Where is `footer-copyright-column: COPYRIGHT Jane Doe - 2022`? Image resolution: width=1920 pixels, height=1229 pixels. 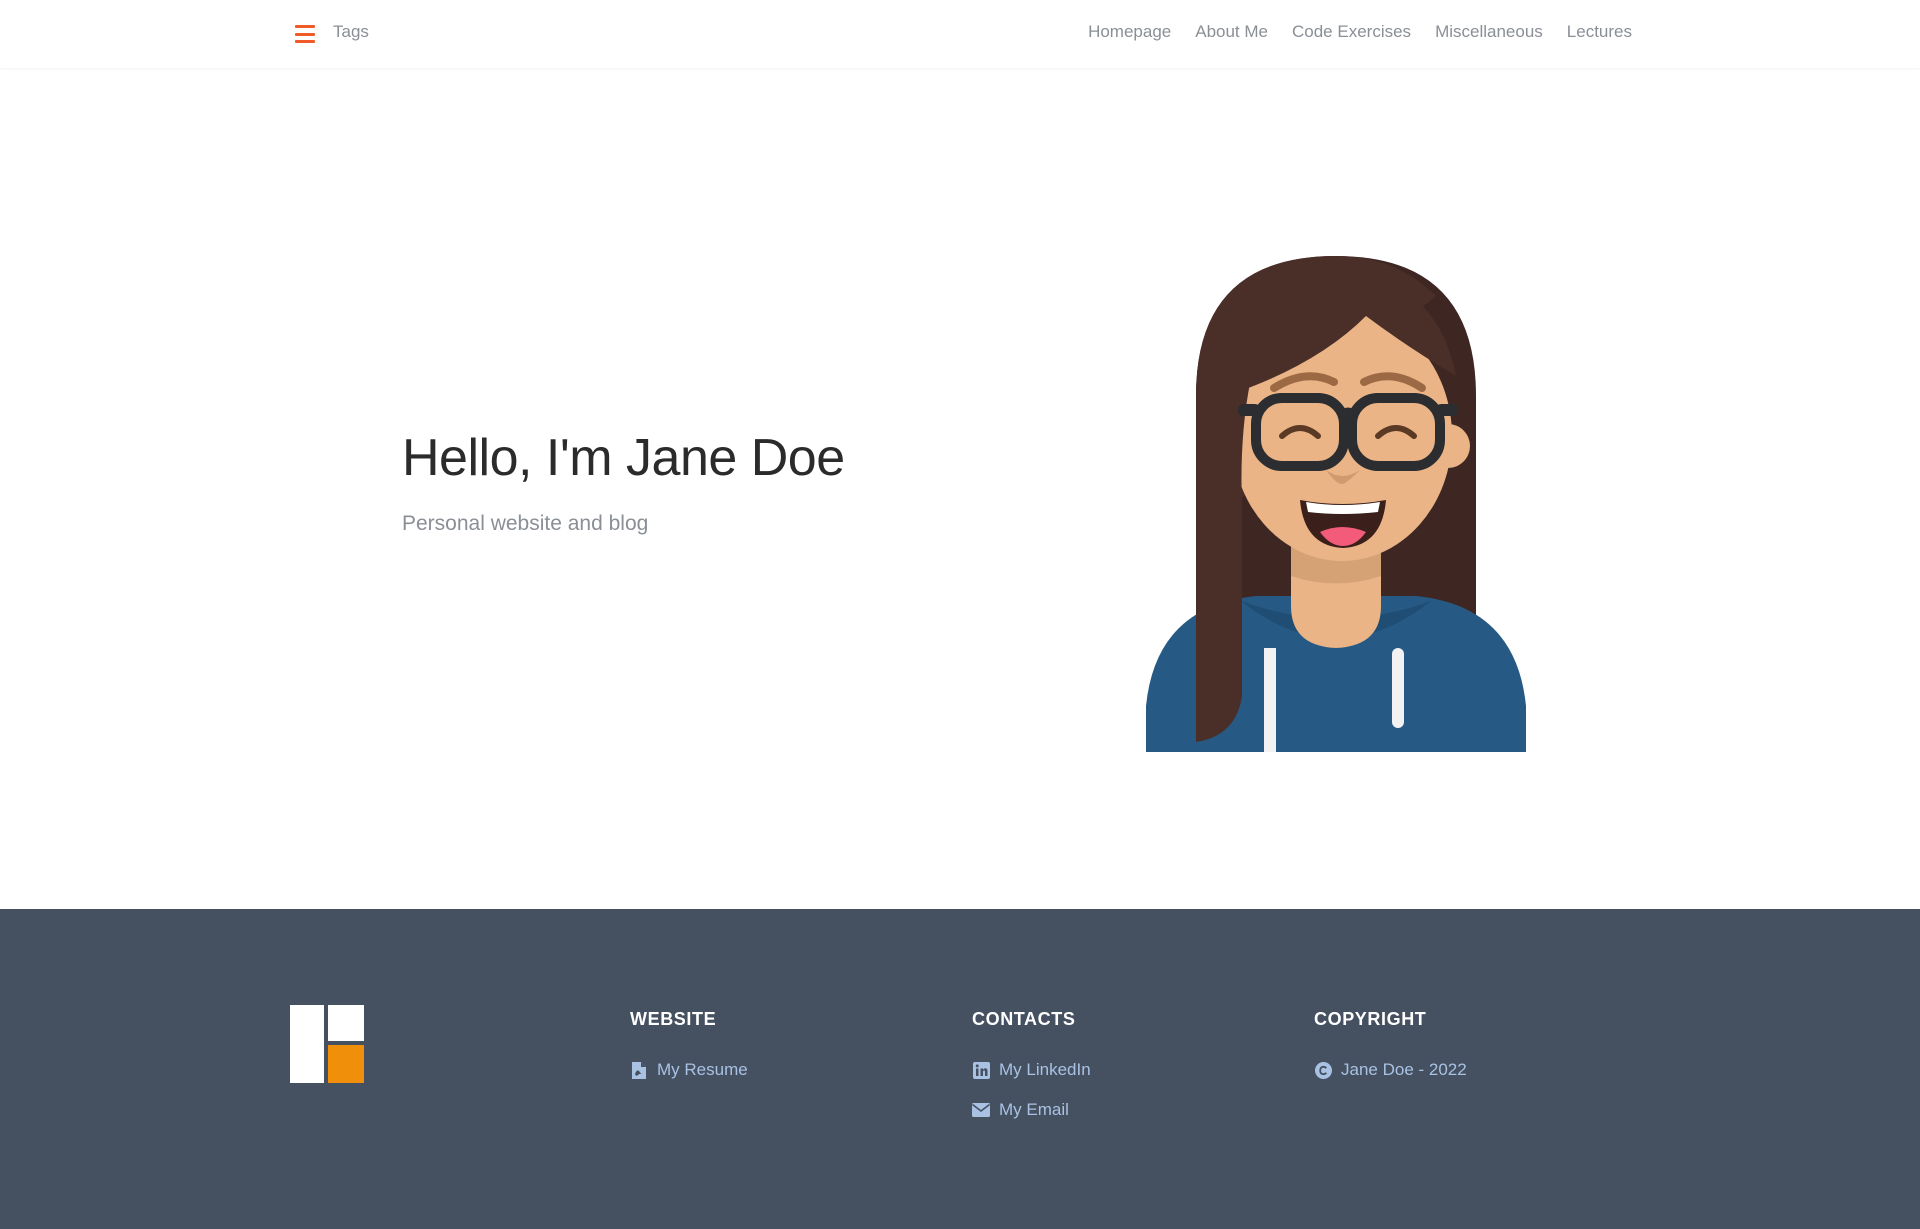 footer-copyright-column: COPYRIGHT Jane Doe - 2022 is located at coordinates (1390, 1053).